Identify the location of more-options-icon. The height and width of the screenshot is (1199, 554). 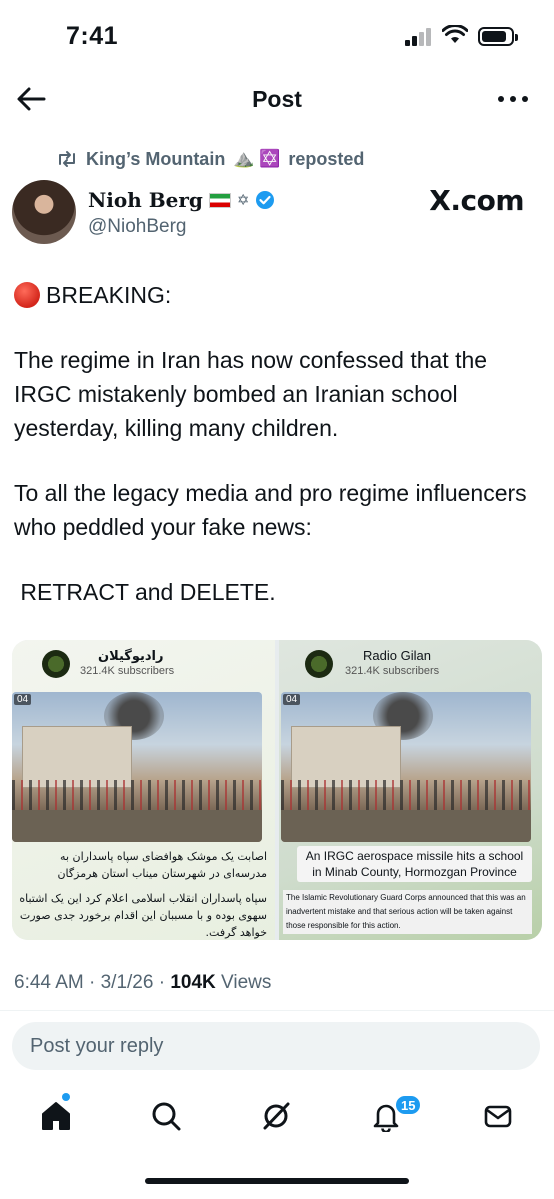
(513, 99).